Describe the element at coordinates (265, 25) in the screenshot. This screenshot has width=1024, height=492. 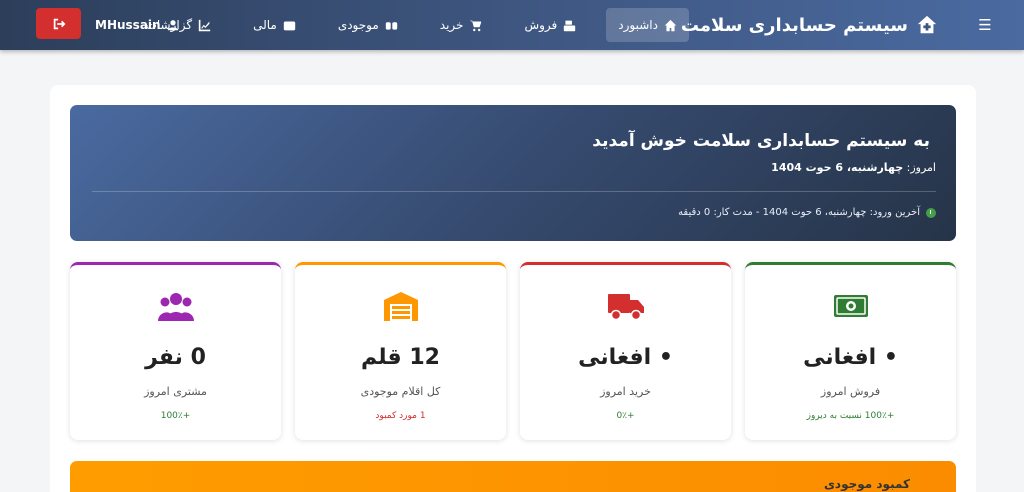
I see `nav-item-label: مالی` at that location.